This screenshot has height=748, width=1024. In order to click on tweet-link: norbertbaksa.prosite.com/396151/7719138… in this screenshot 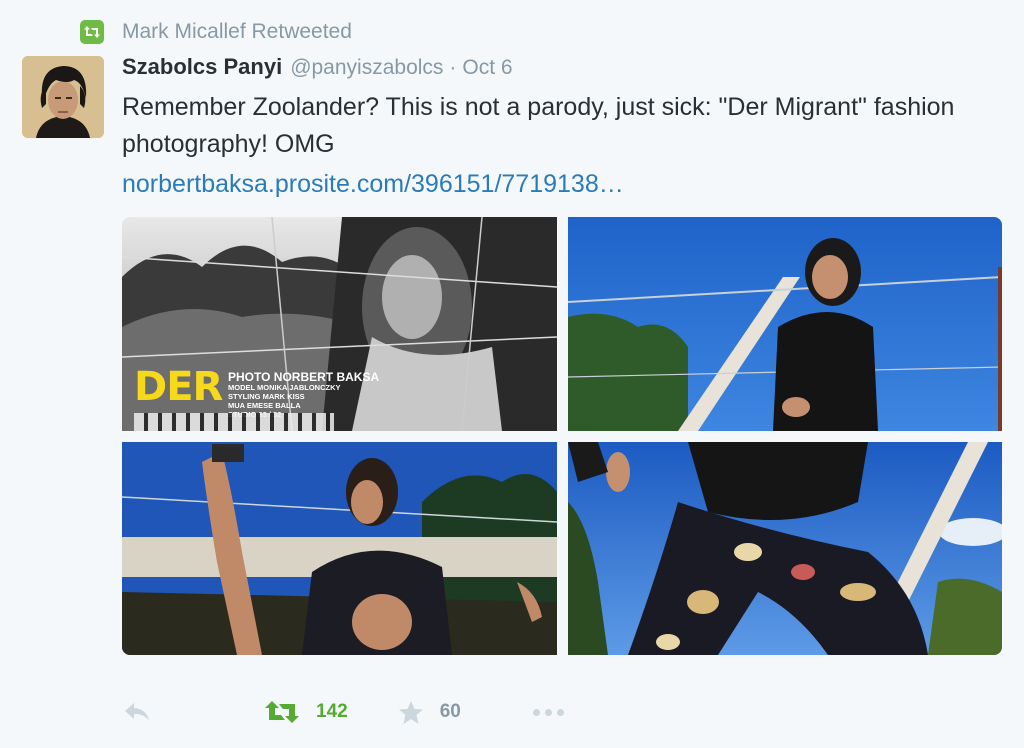, I will do `click(373, 184)`.